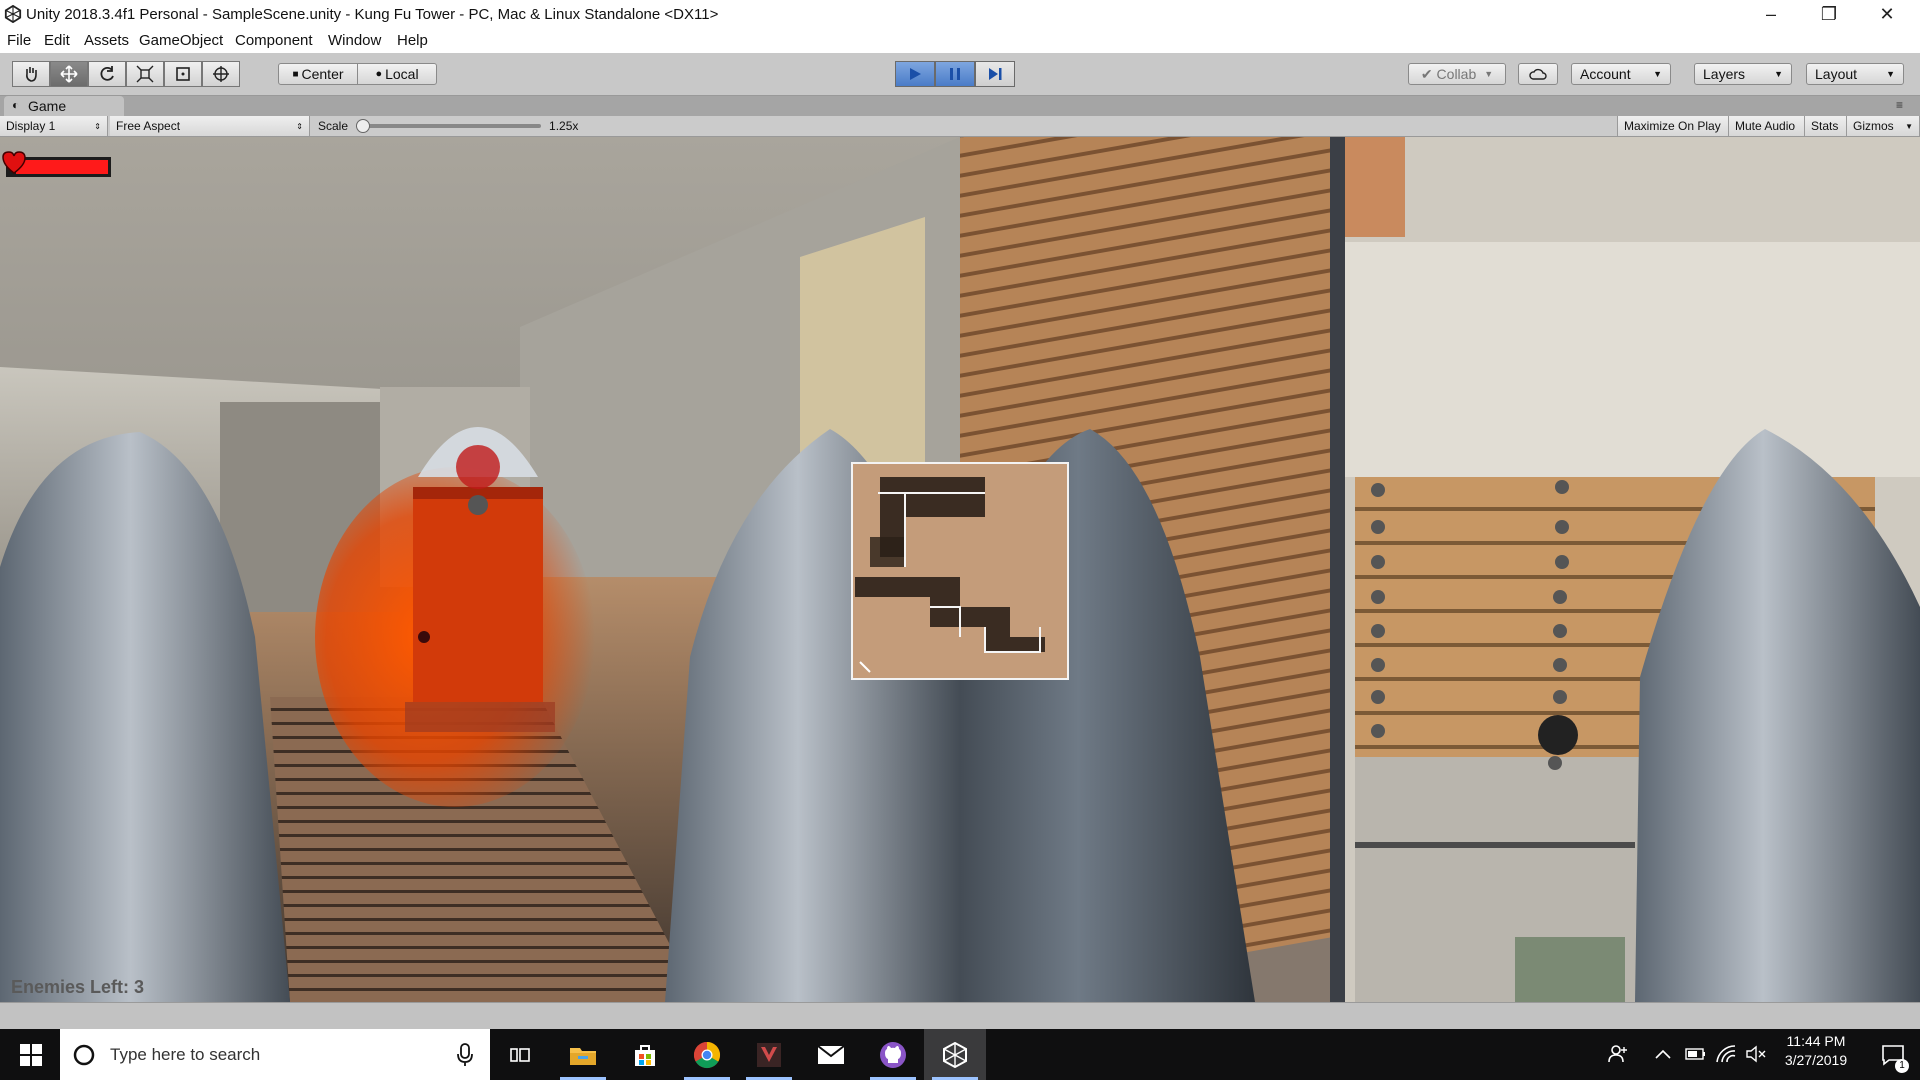 The width and height of the screenshot is (1920, 1080). I want to click on mute-audio-toggle: Mute Audio, so click(1767, 126).